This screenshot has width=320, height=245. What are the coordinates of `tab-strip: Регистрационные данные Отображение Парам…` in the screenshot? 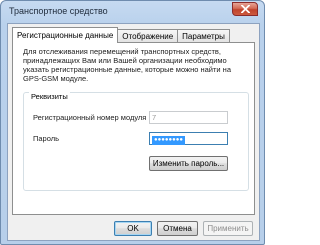 It's located at (121, 35).